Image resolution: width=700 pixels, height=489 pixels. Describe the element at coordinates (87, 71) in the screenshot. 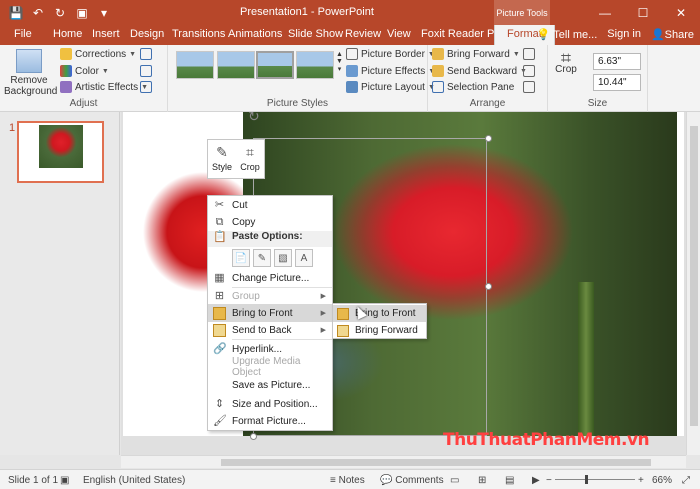

I see `color-label: Color` at that location.